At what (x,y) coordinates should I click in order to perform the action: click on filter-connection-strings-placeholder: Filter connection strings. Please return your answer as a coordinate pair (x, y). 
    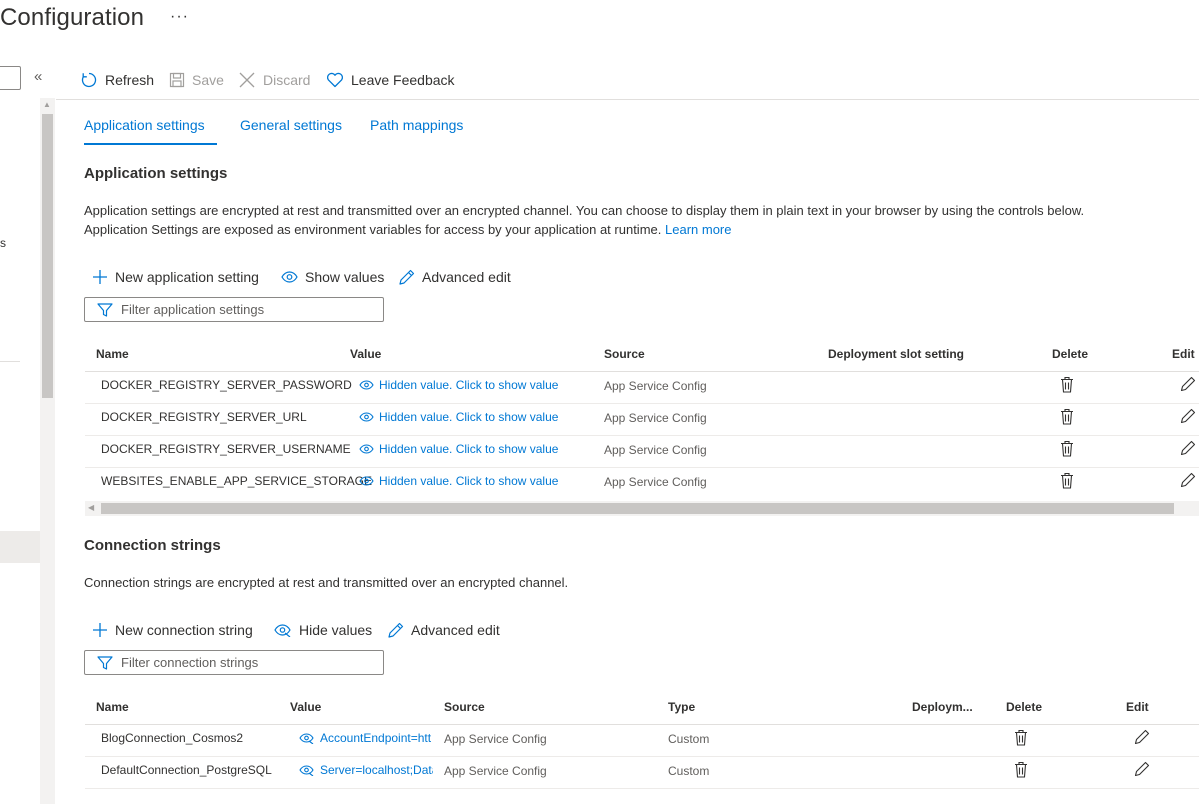
    Looking at the image, I should click on (190, 662).